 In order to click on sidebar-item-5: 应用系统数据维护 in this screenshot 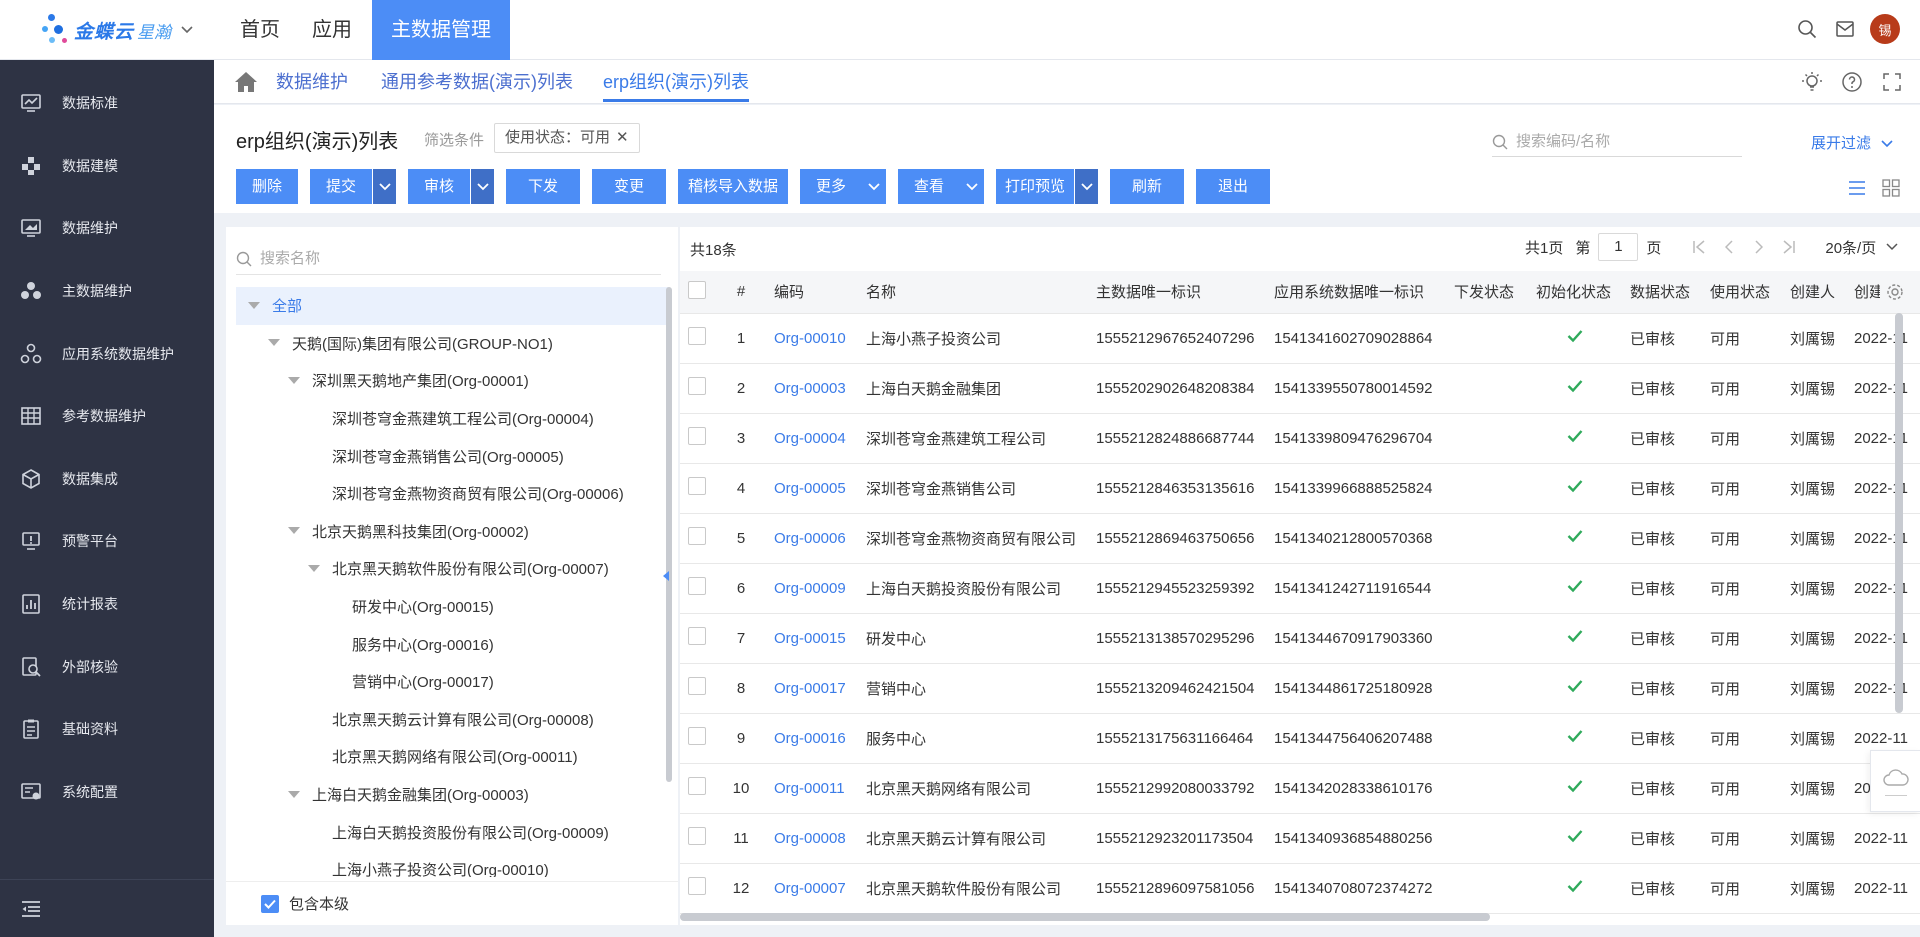, I will do `click(107, 353)`.